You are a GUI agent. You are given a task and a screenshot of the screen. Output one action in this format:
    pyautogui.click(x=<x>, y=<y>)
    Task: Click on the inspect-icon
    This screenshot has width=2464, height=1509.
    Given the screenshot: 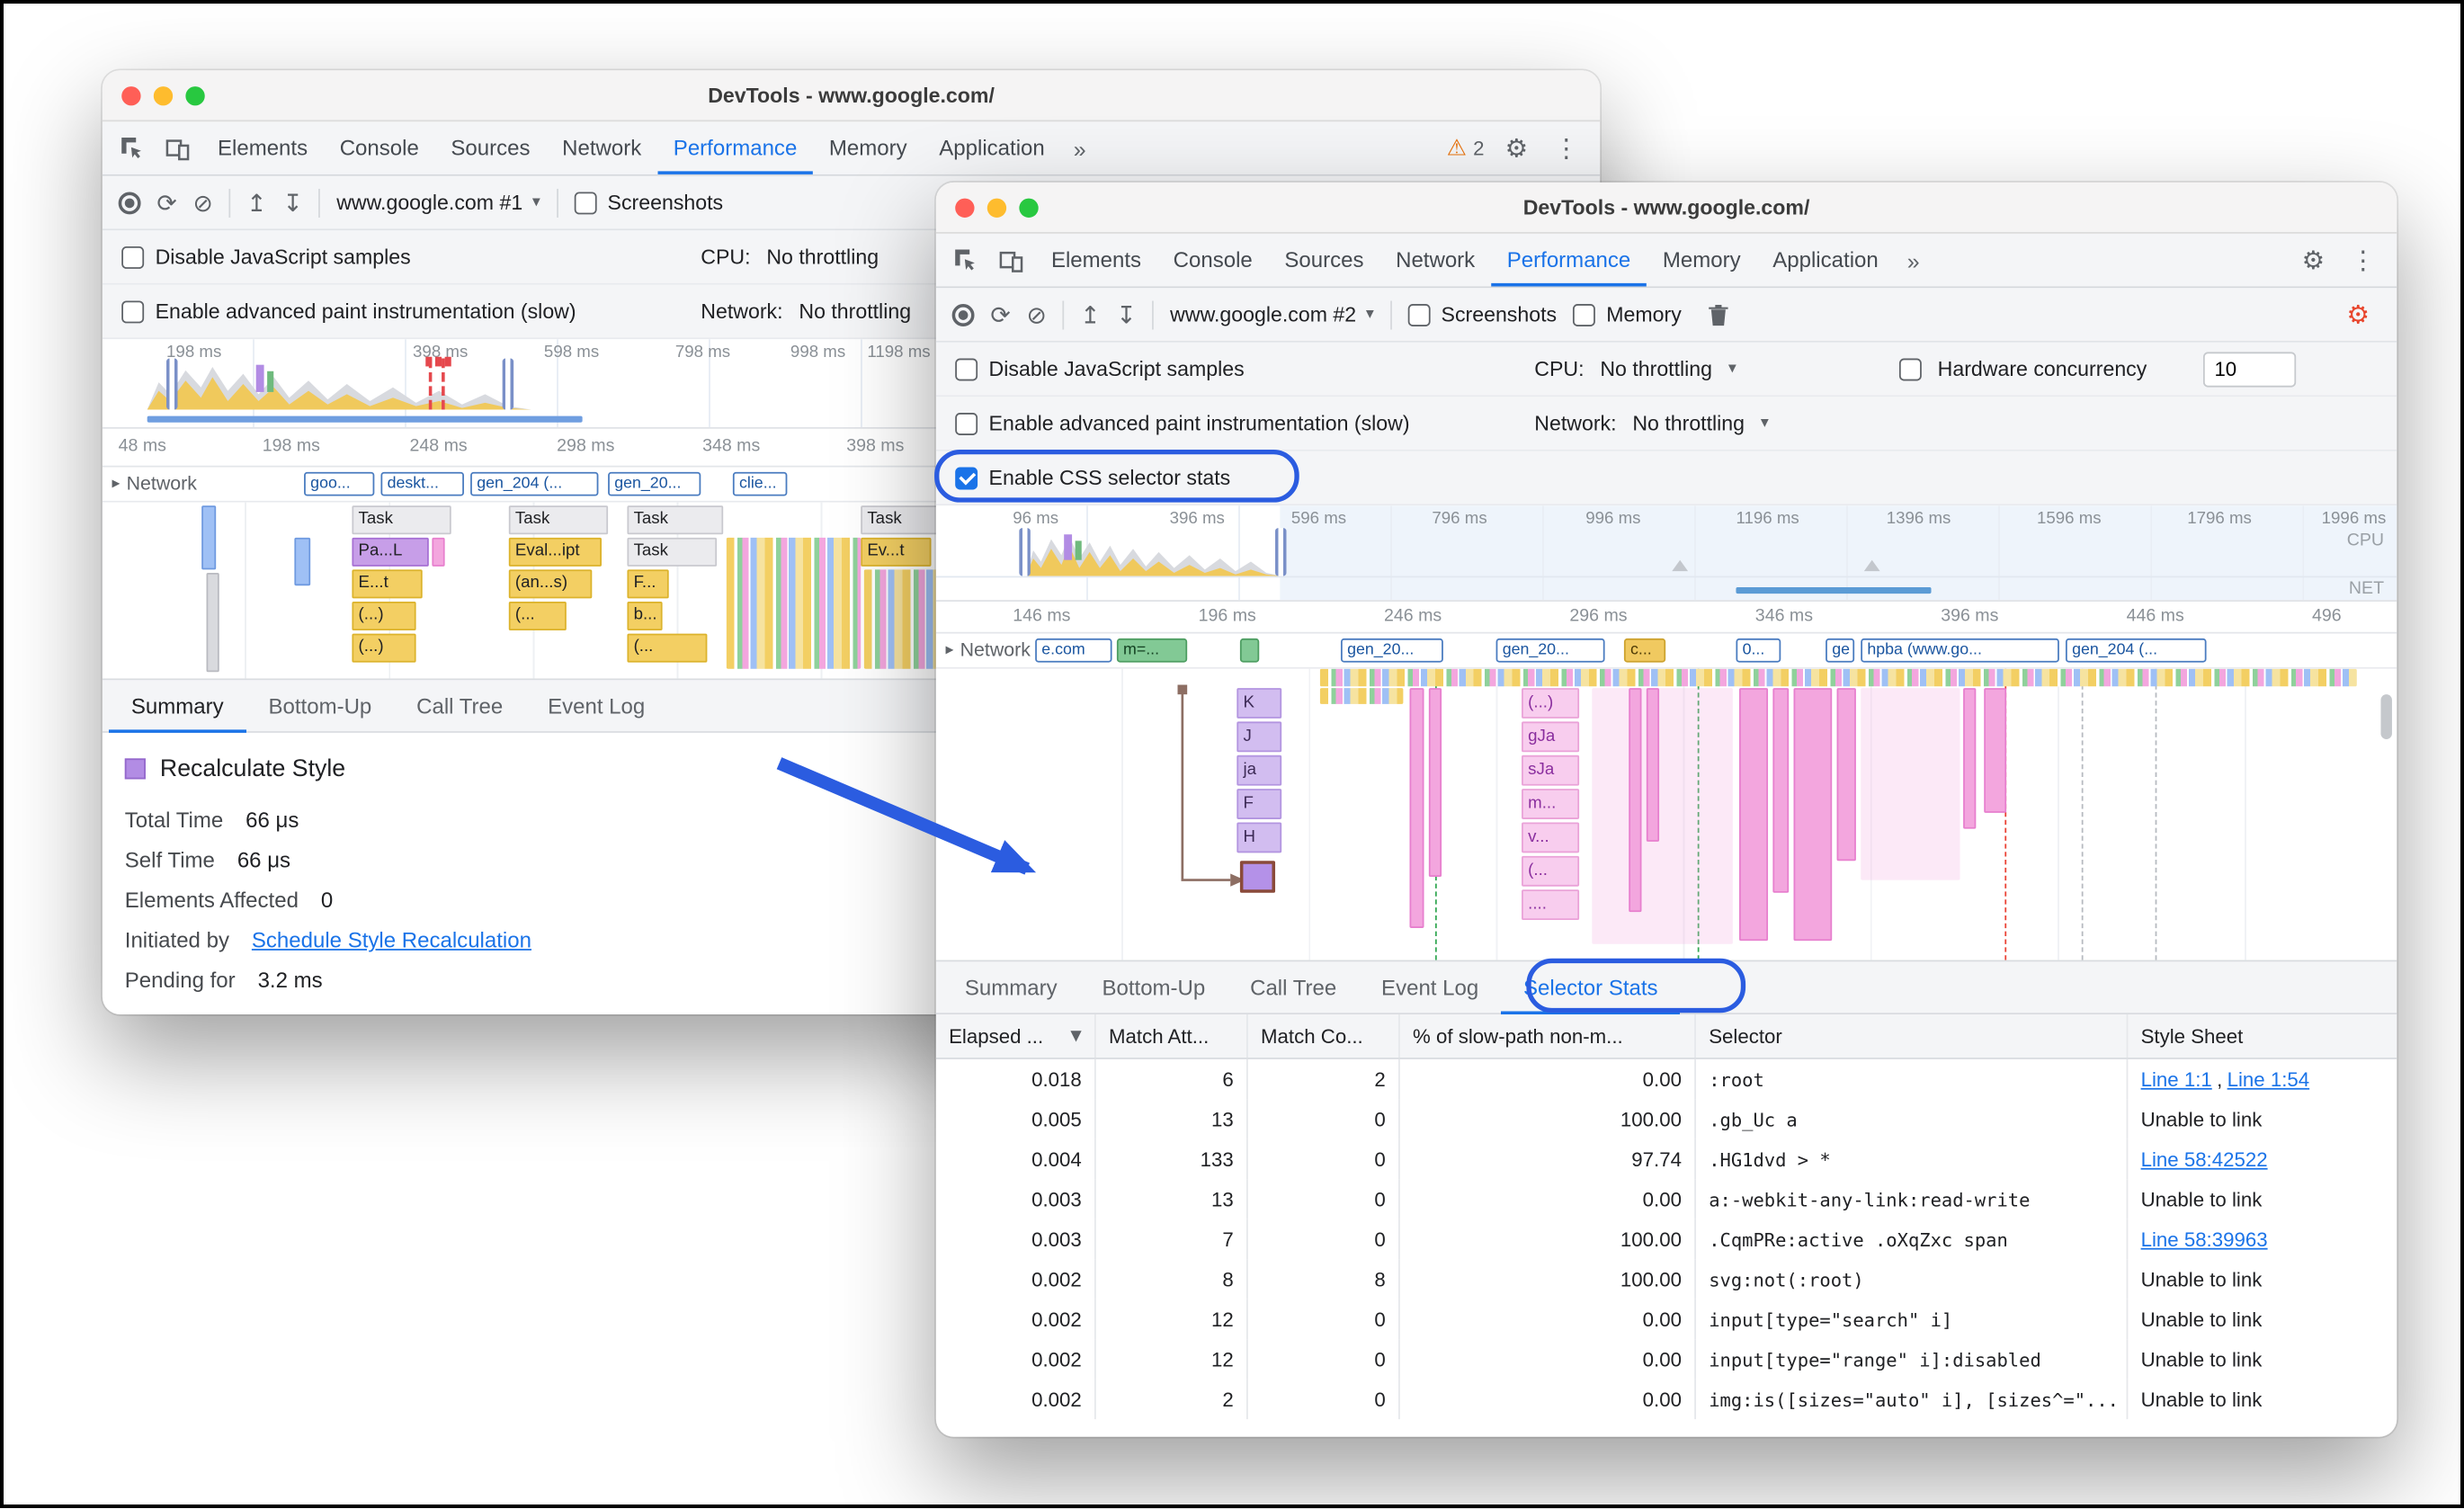 What is the action you would take?
    pyautogui.click(x=133, y=147)
    